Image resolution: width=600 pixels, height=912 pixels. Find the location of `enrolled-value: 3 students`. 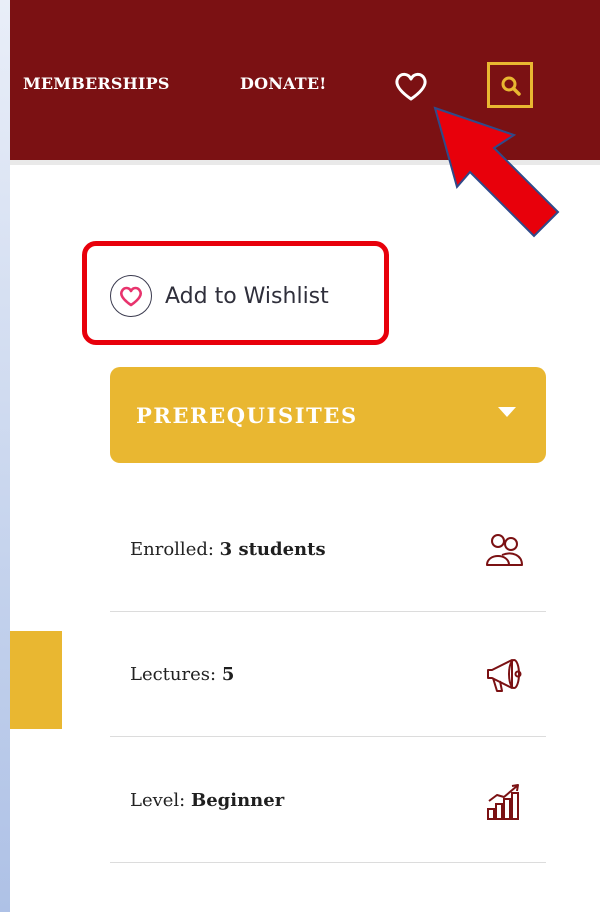

enrolled-value: 3 students is located at coordinates (272, 549).